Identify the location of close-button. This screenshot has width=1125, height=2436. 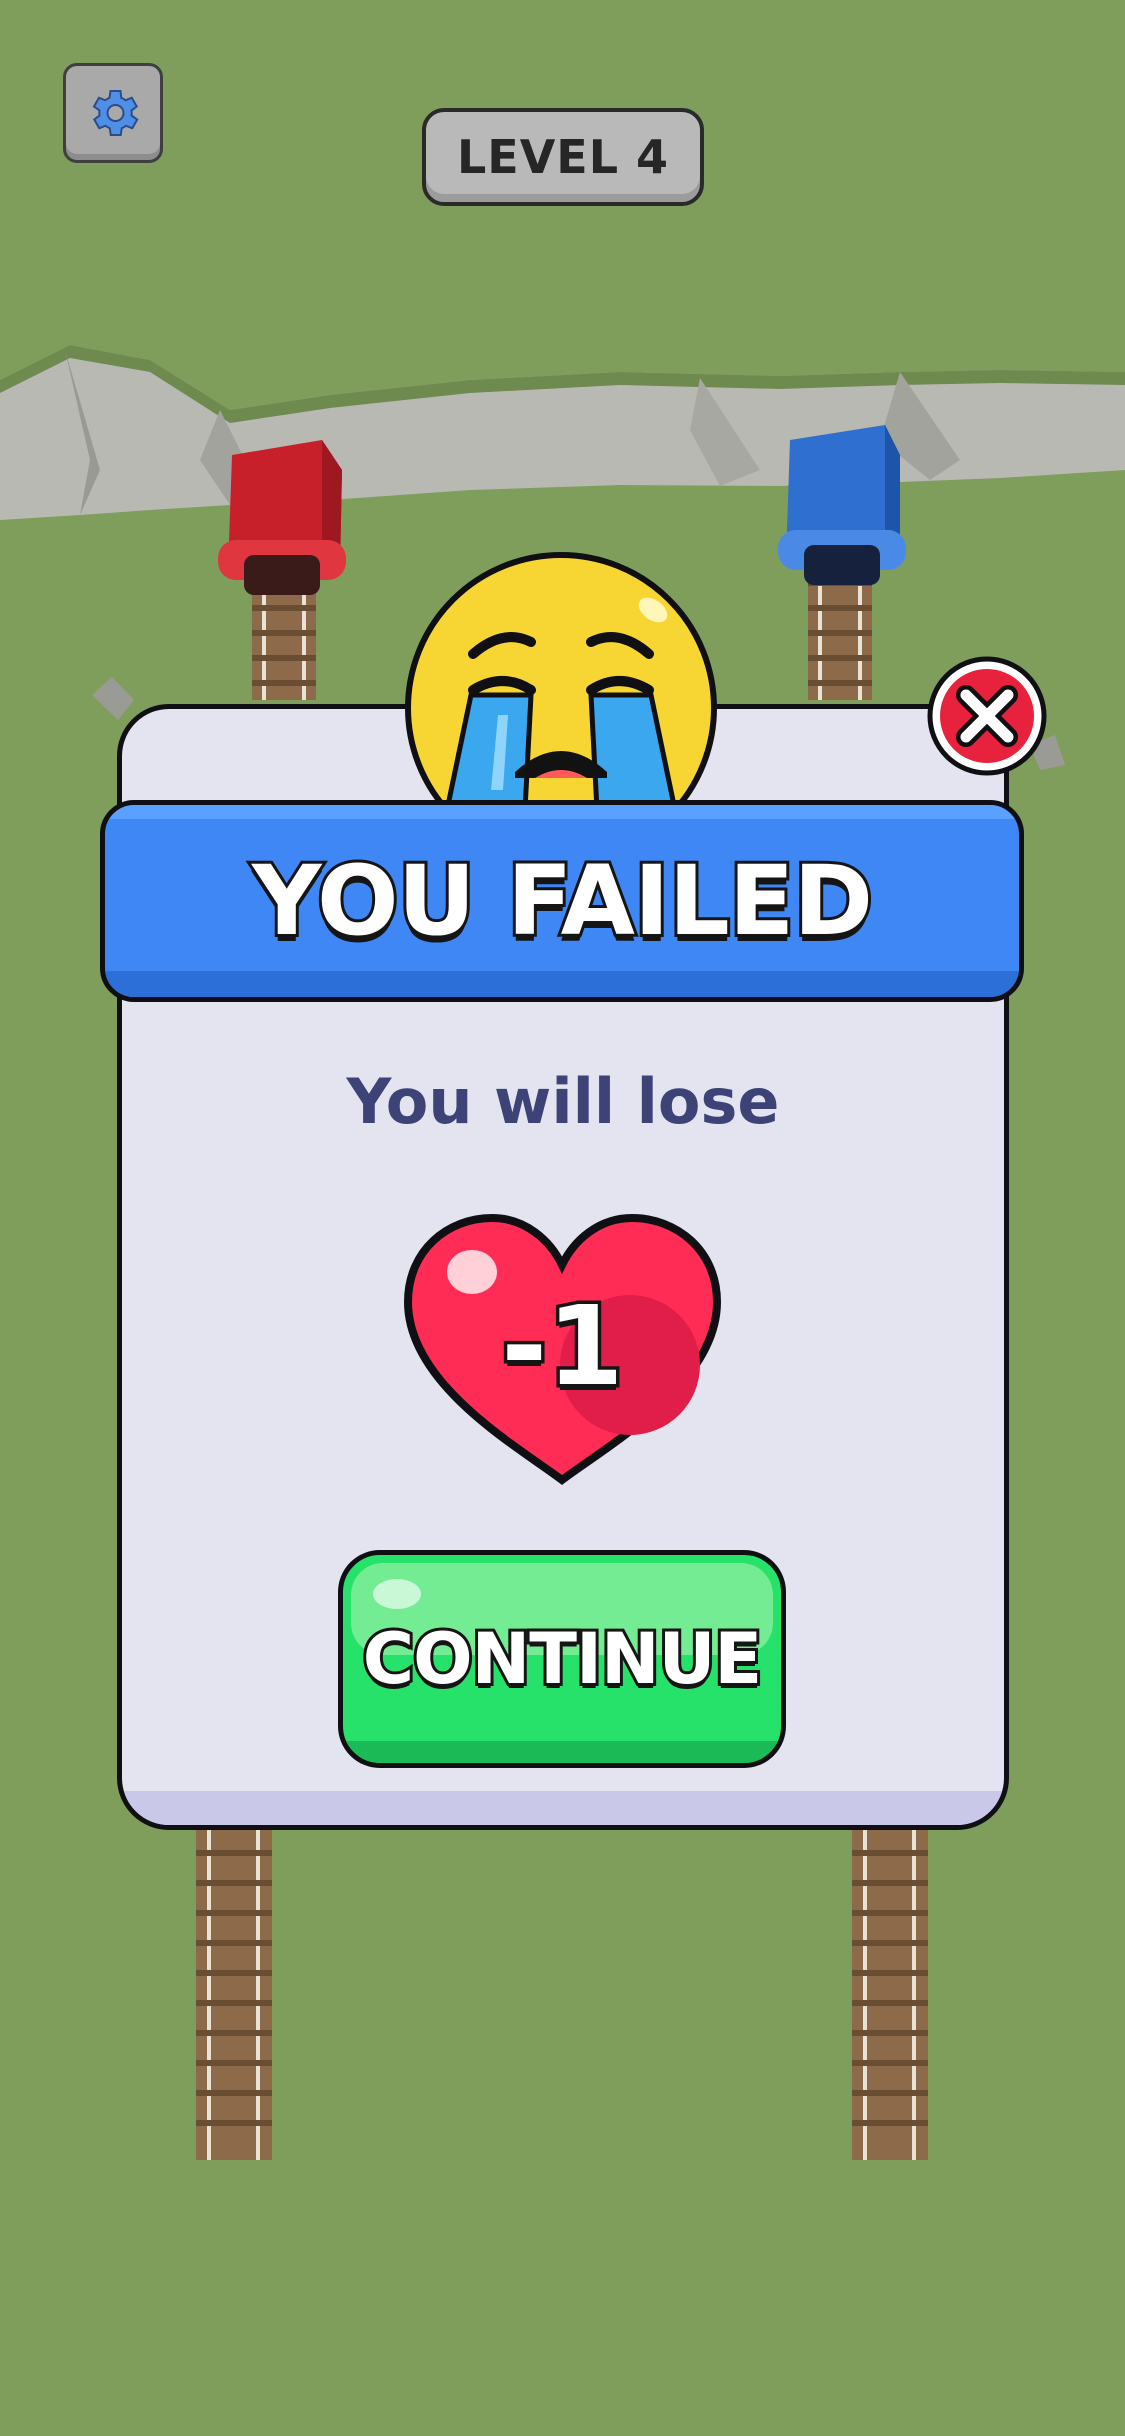
(987, 716).